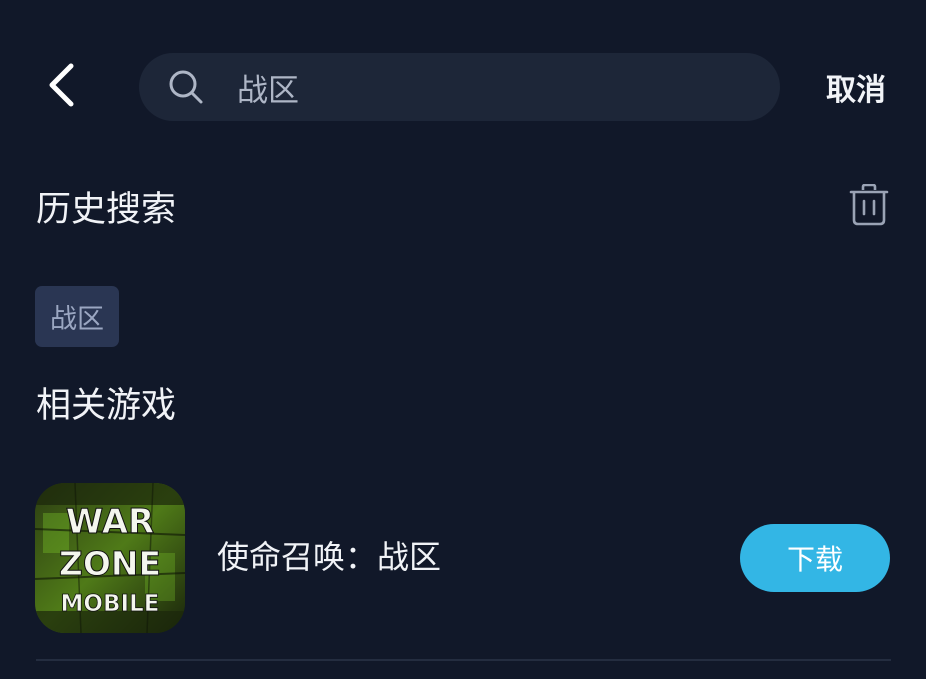 The height and width of the screenshot is (679, 926). I want to click on divider, so click(463, 660).